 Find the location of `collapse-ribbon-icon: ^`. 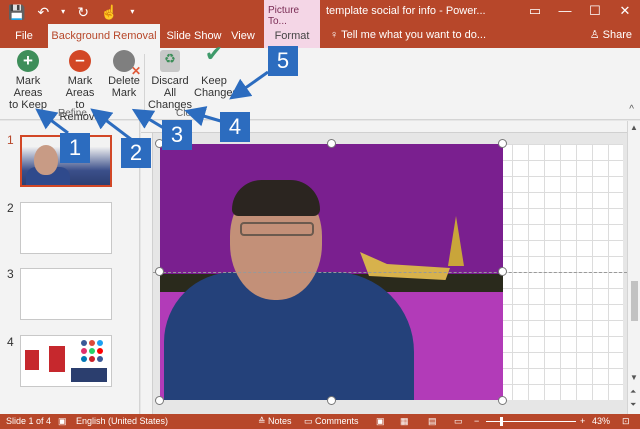

collapse-ribbon-icon: ^ is located at coordinates (631, 109).